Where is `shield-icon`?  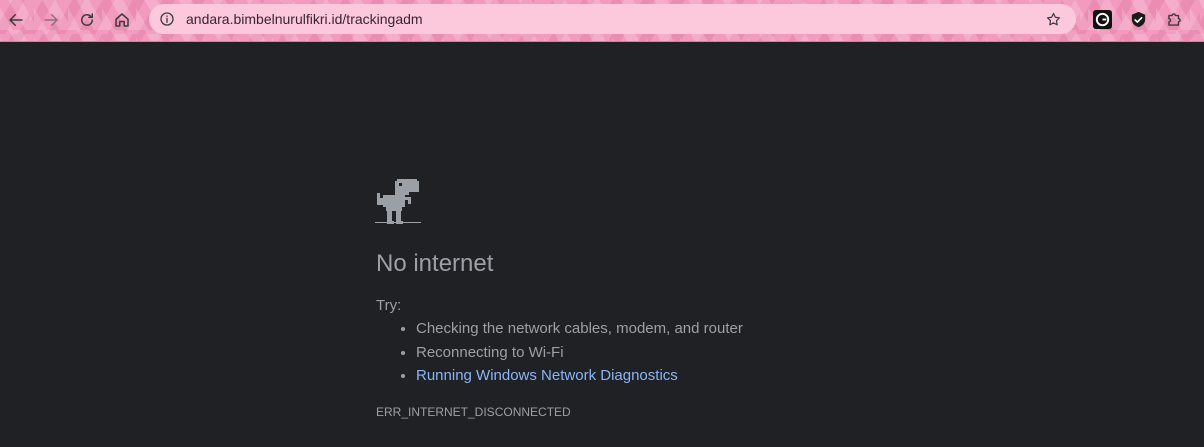 shield-icon is located at coordinates (1138, 19).